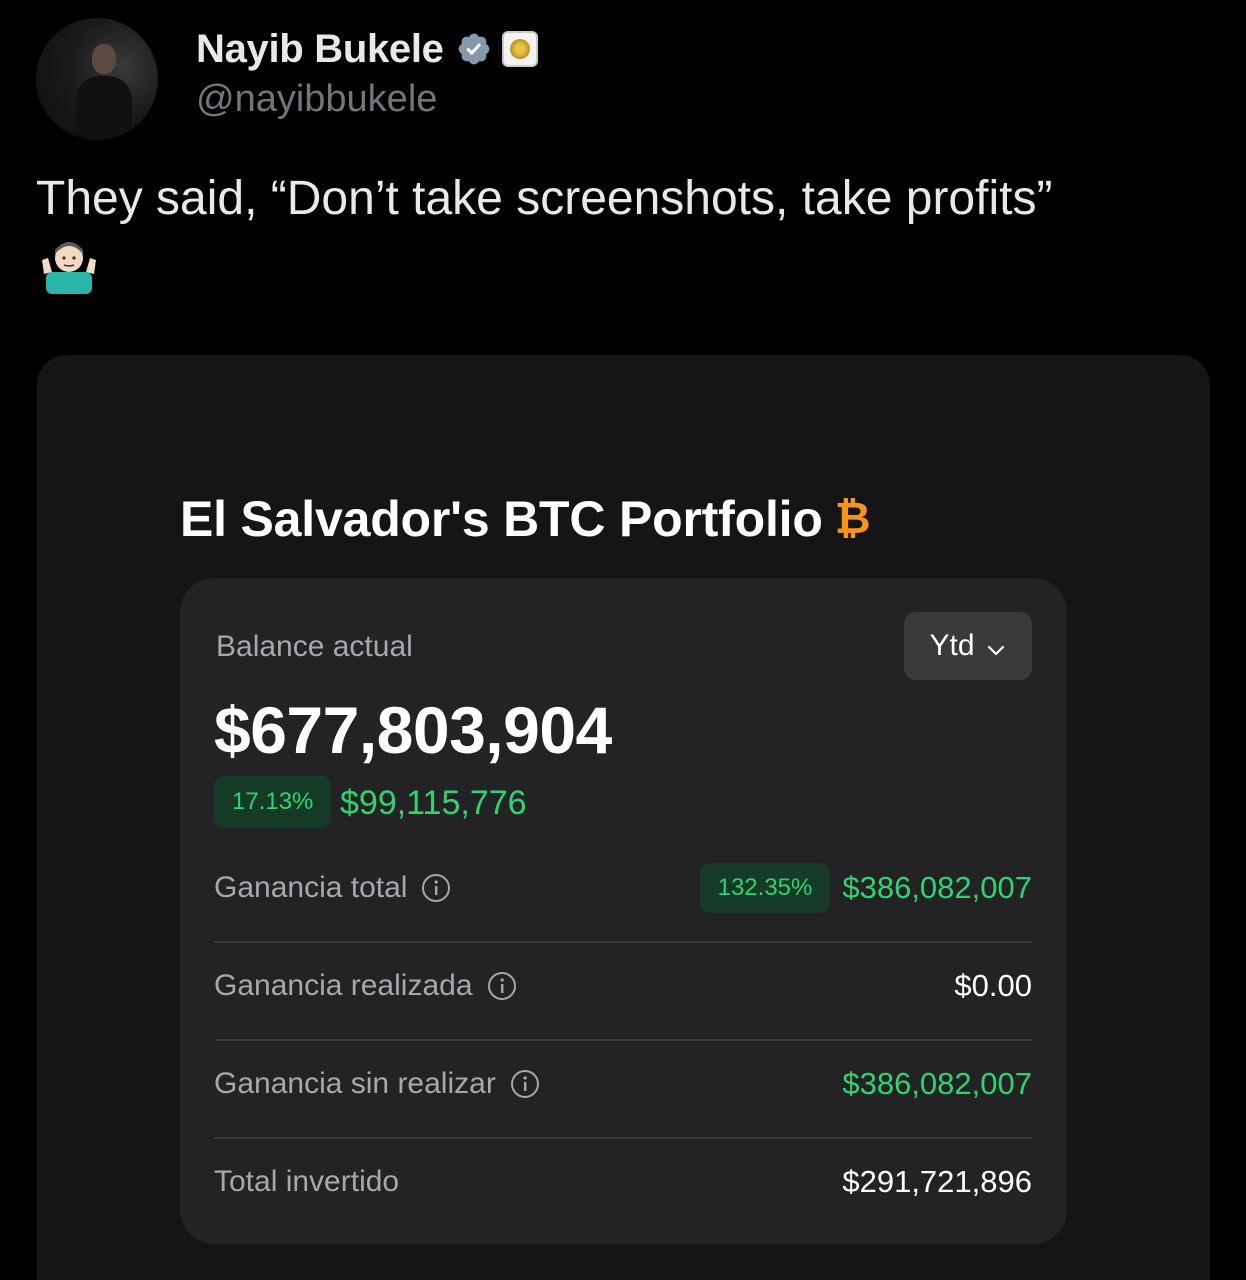 This screenshot has width=1246, height=1280. Describe the element at coordinates (996, 646) in the screenshot. I see `chevron-down-icon` at that location.